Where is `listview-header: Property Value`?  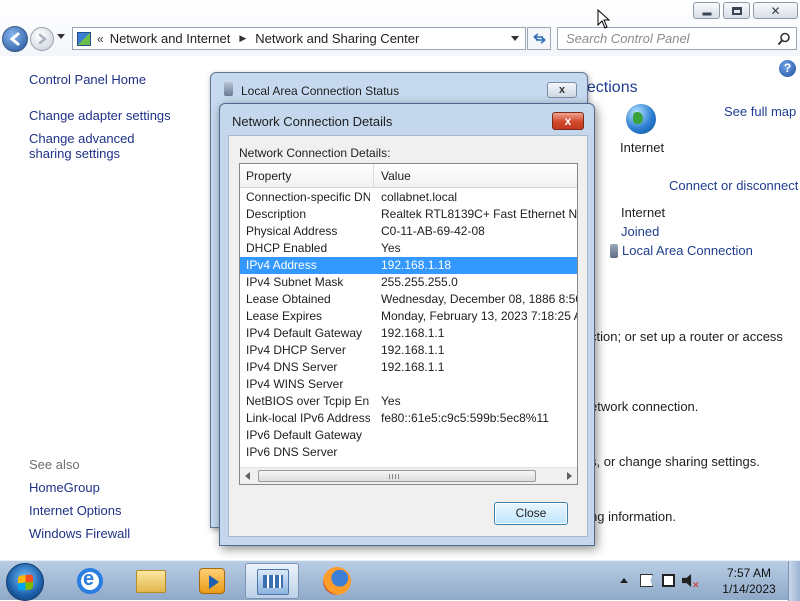
listview-header: Property Value is located at coordinates (408, 176).